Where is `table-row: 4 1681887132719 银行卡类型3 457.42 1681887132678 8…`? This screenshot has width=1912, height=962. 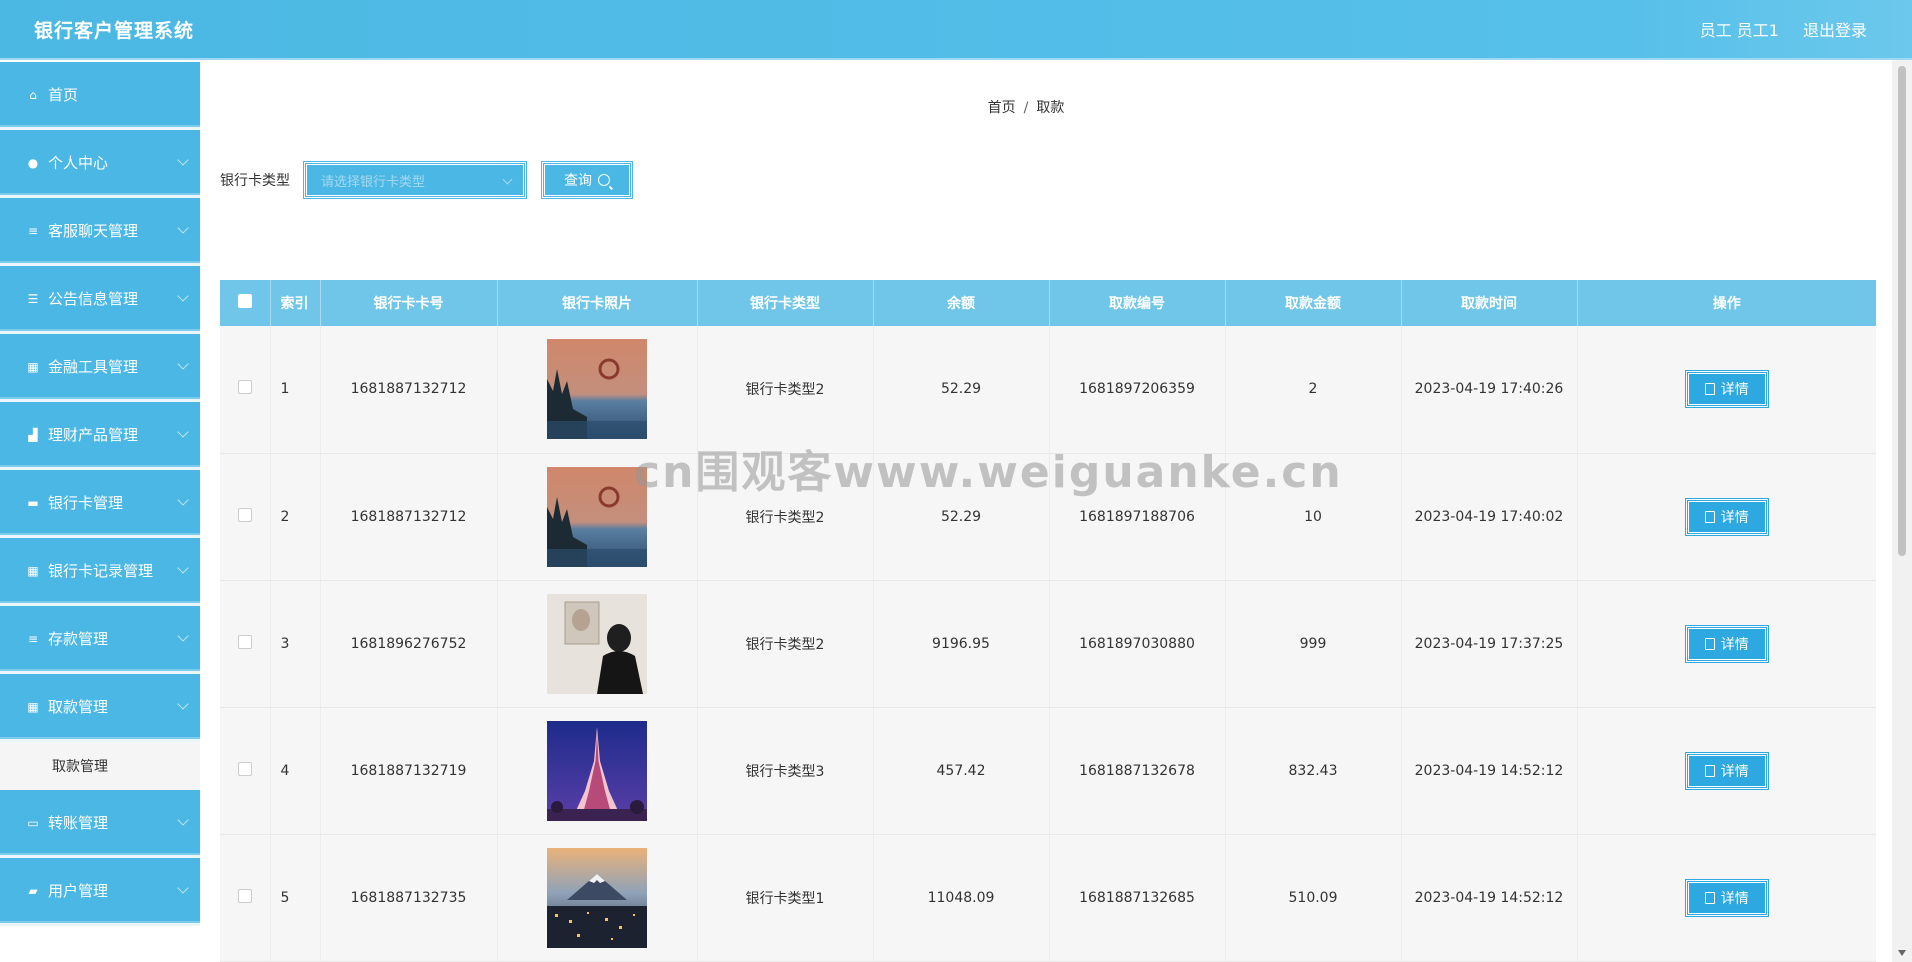
table-row: 4 1681887132719 银行卡类型3 457.42 1681887132678 8… is located at coordinates (1048, 771).